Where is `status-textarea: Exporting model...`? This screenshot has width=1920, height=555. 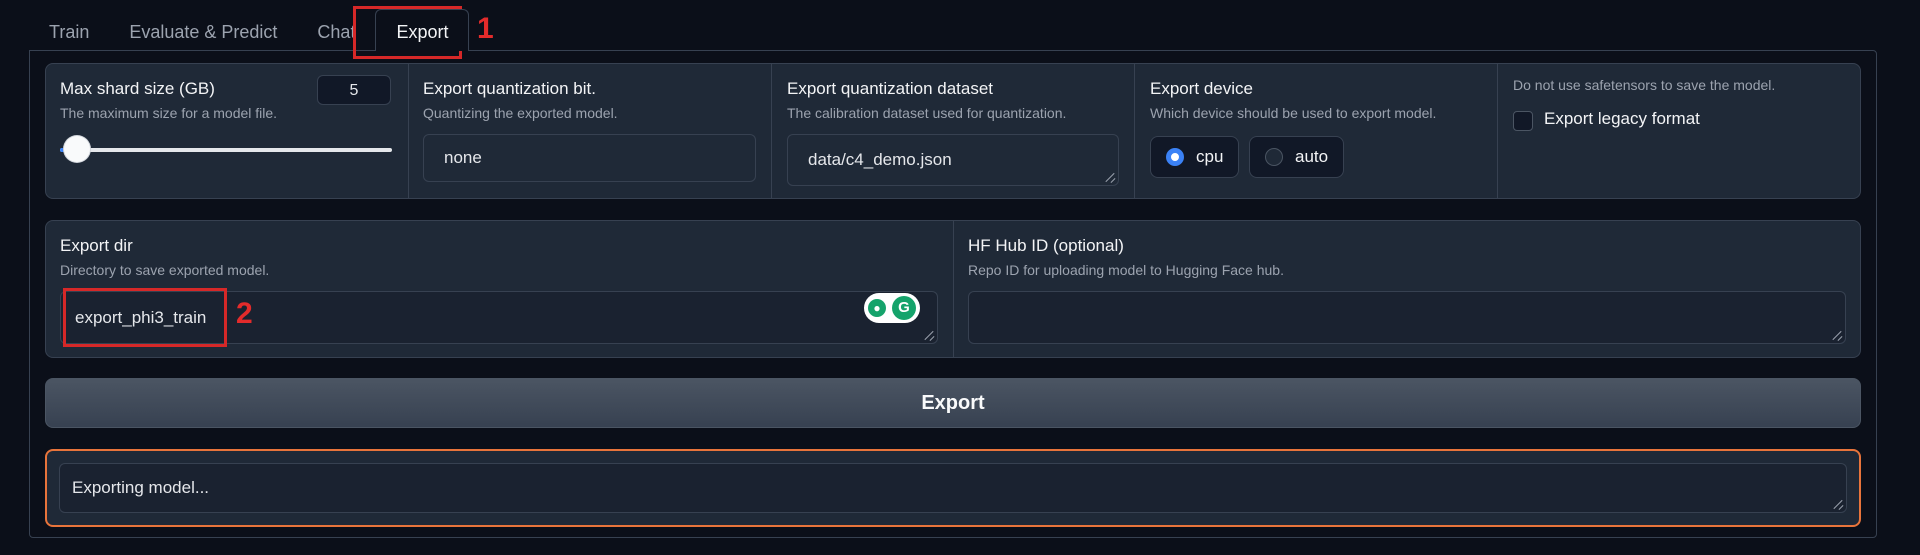 status-textarea: Exporting model... is located at coordinates (953, 488).